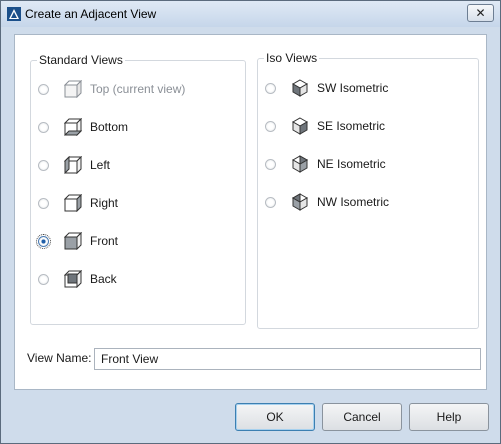  Describe the element at coordinates (351, 164) in the screenshot. I see `ne-isometric-label: NE Isometric` at that location.